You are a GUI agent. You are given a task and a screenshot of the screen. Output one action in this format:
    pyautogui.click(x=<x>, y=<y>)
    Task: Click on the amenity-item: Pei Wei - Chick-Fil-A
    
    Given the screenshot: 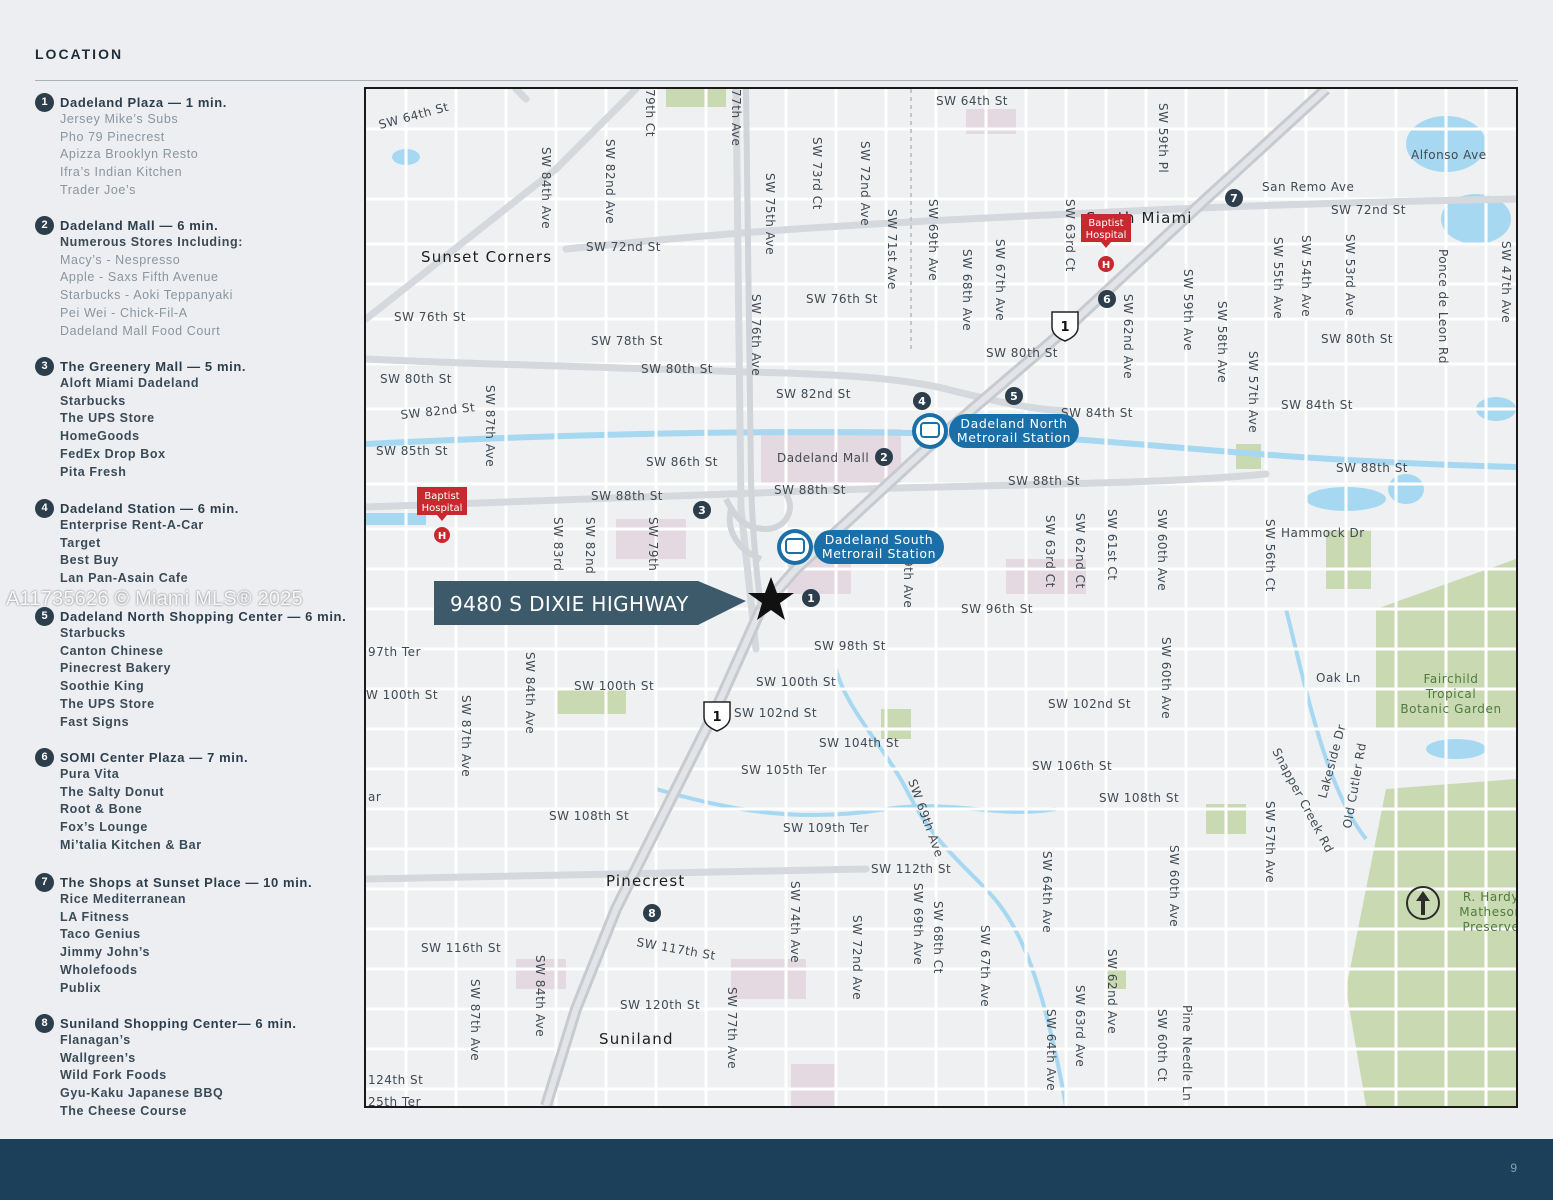 What is the action you would take?
    pyautogui.click(x=124, y=312)
    